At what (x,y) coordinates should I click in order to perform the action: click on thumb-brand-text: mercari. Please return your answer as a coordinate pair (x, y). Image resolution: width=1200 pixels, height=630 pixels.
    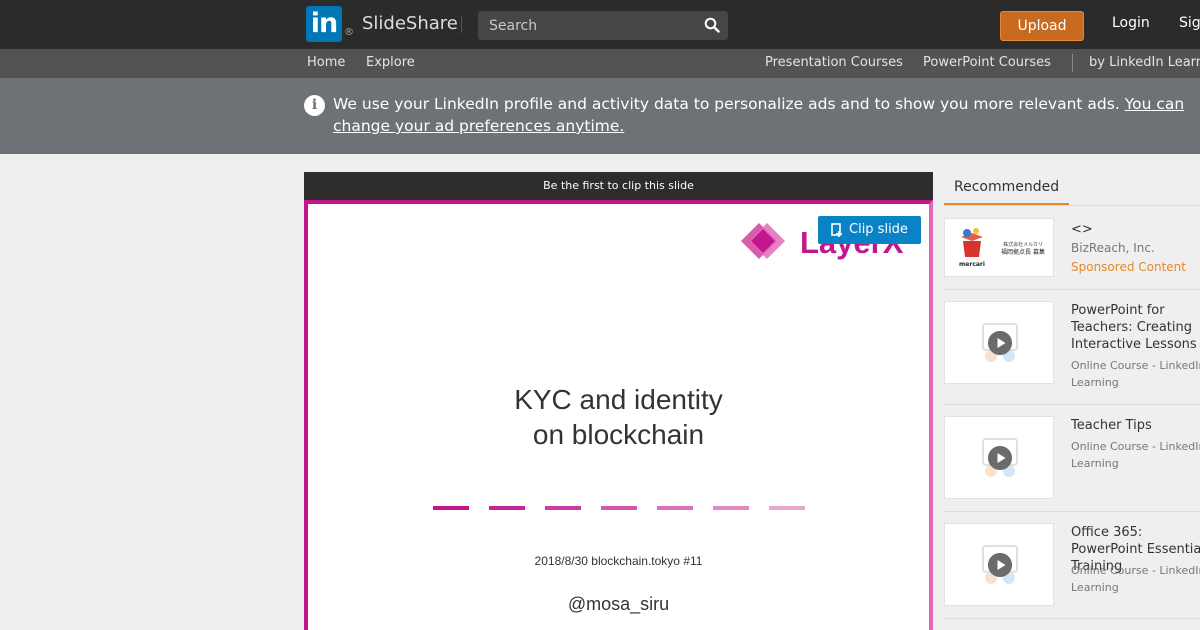
    Looking at the image, I should click on (972, 264).